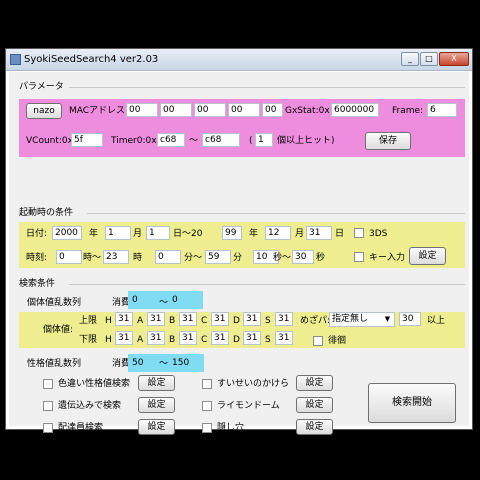  I want to click on search-group-title: 検索条件, so click(37, 284).